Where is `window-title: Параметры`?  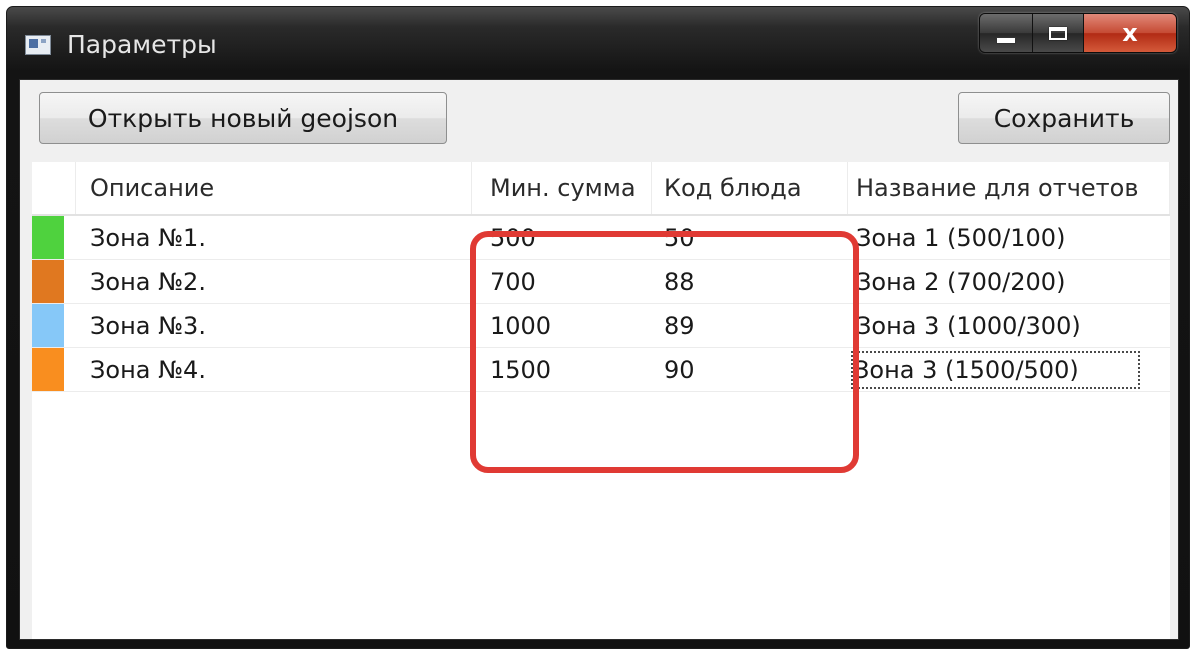 window-title: Параметры is located at coordinates (142, 44).